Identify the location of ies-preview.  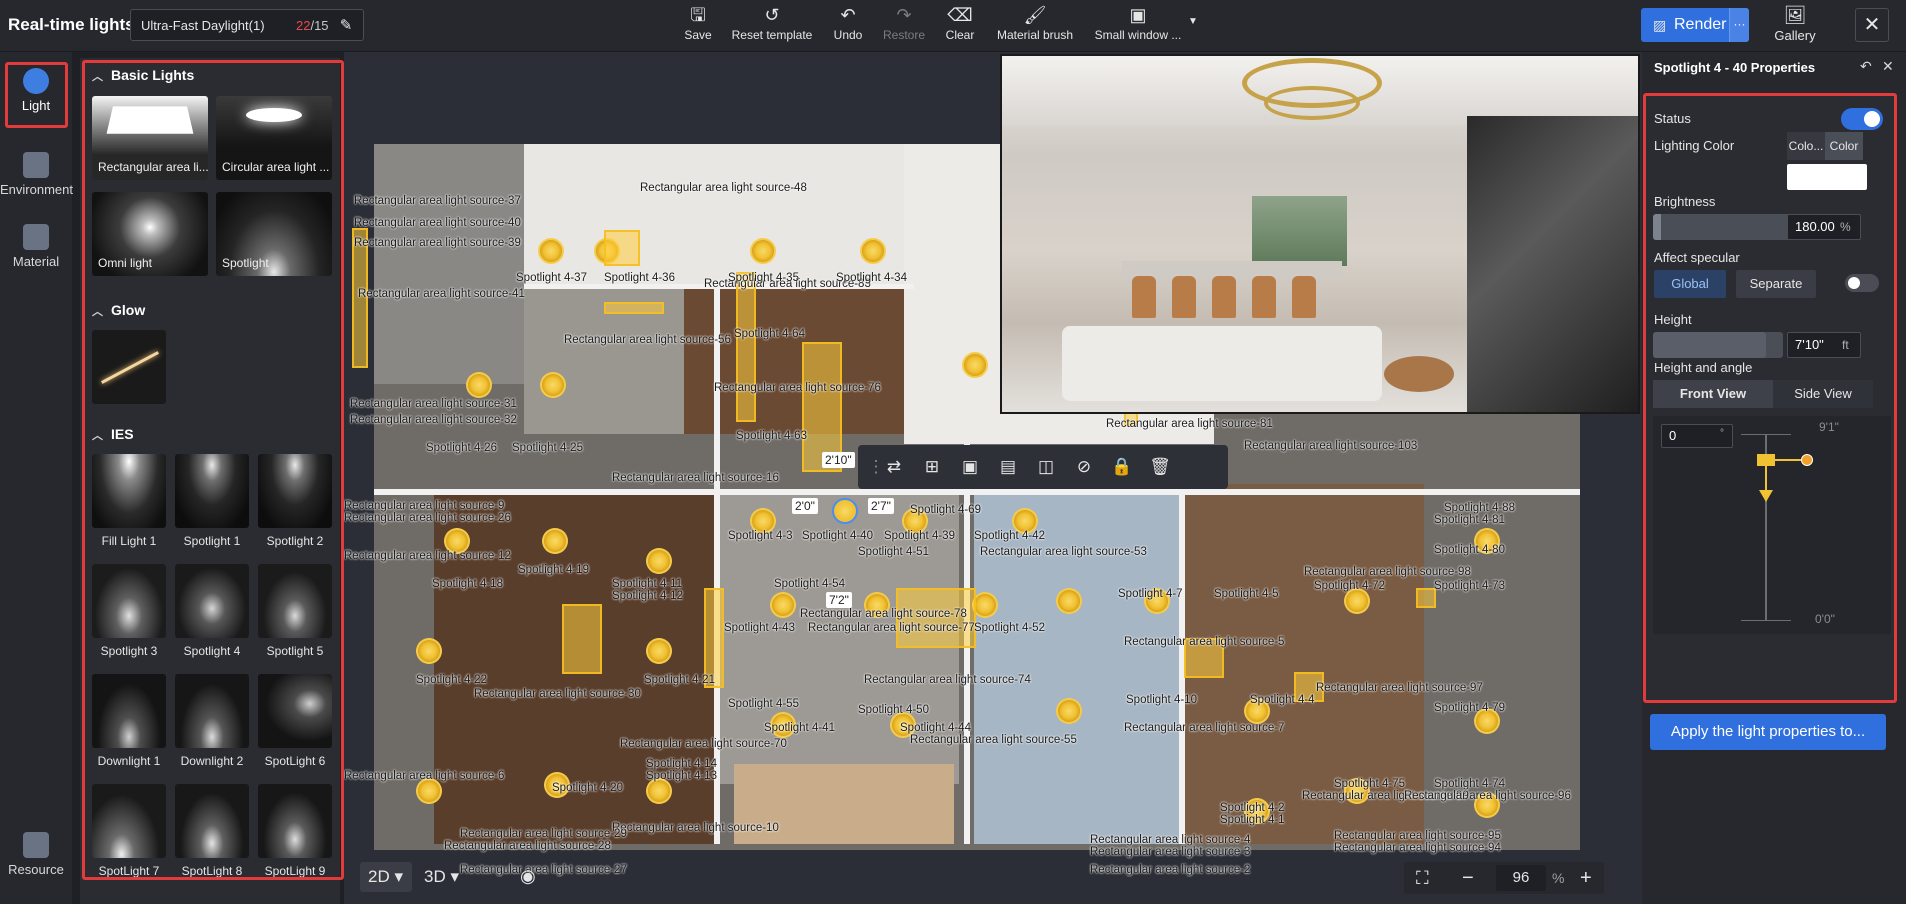
(295, 601).